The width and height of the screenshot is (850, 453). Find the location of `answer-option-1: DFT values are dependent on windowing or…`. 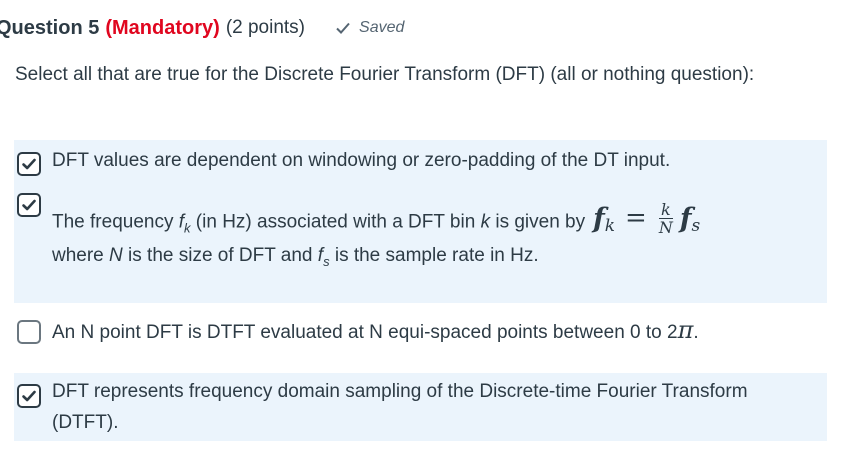

answer-option-1: DFT values are dependent on windowing or… is located at coordinates (420, 164).